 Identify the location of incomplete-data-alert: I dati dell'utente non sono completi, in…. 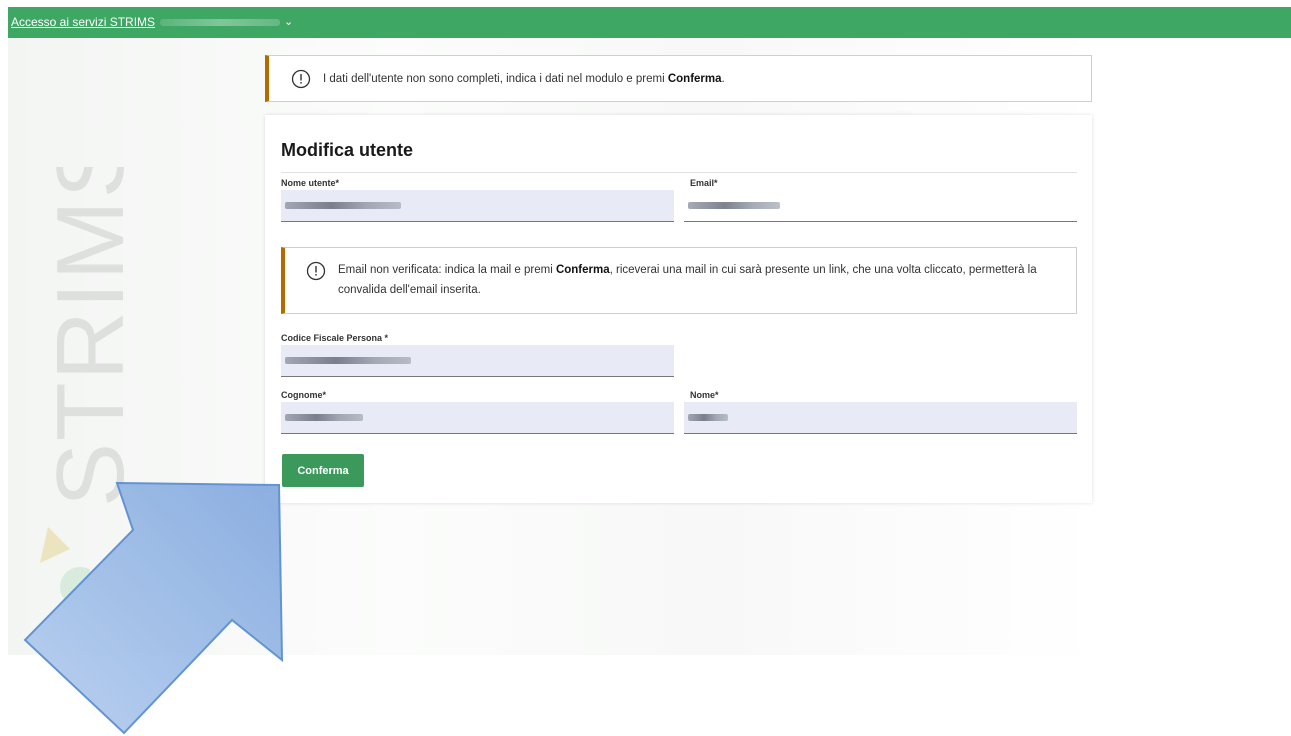
(678, 78).